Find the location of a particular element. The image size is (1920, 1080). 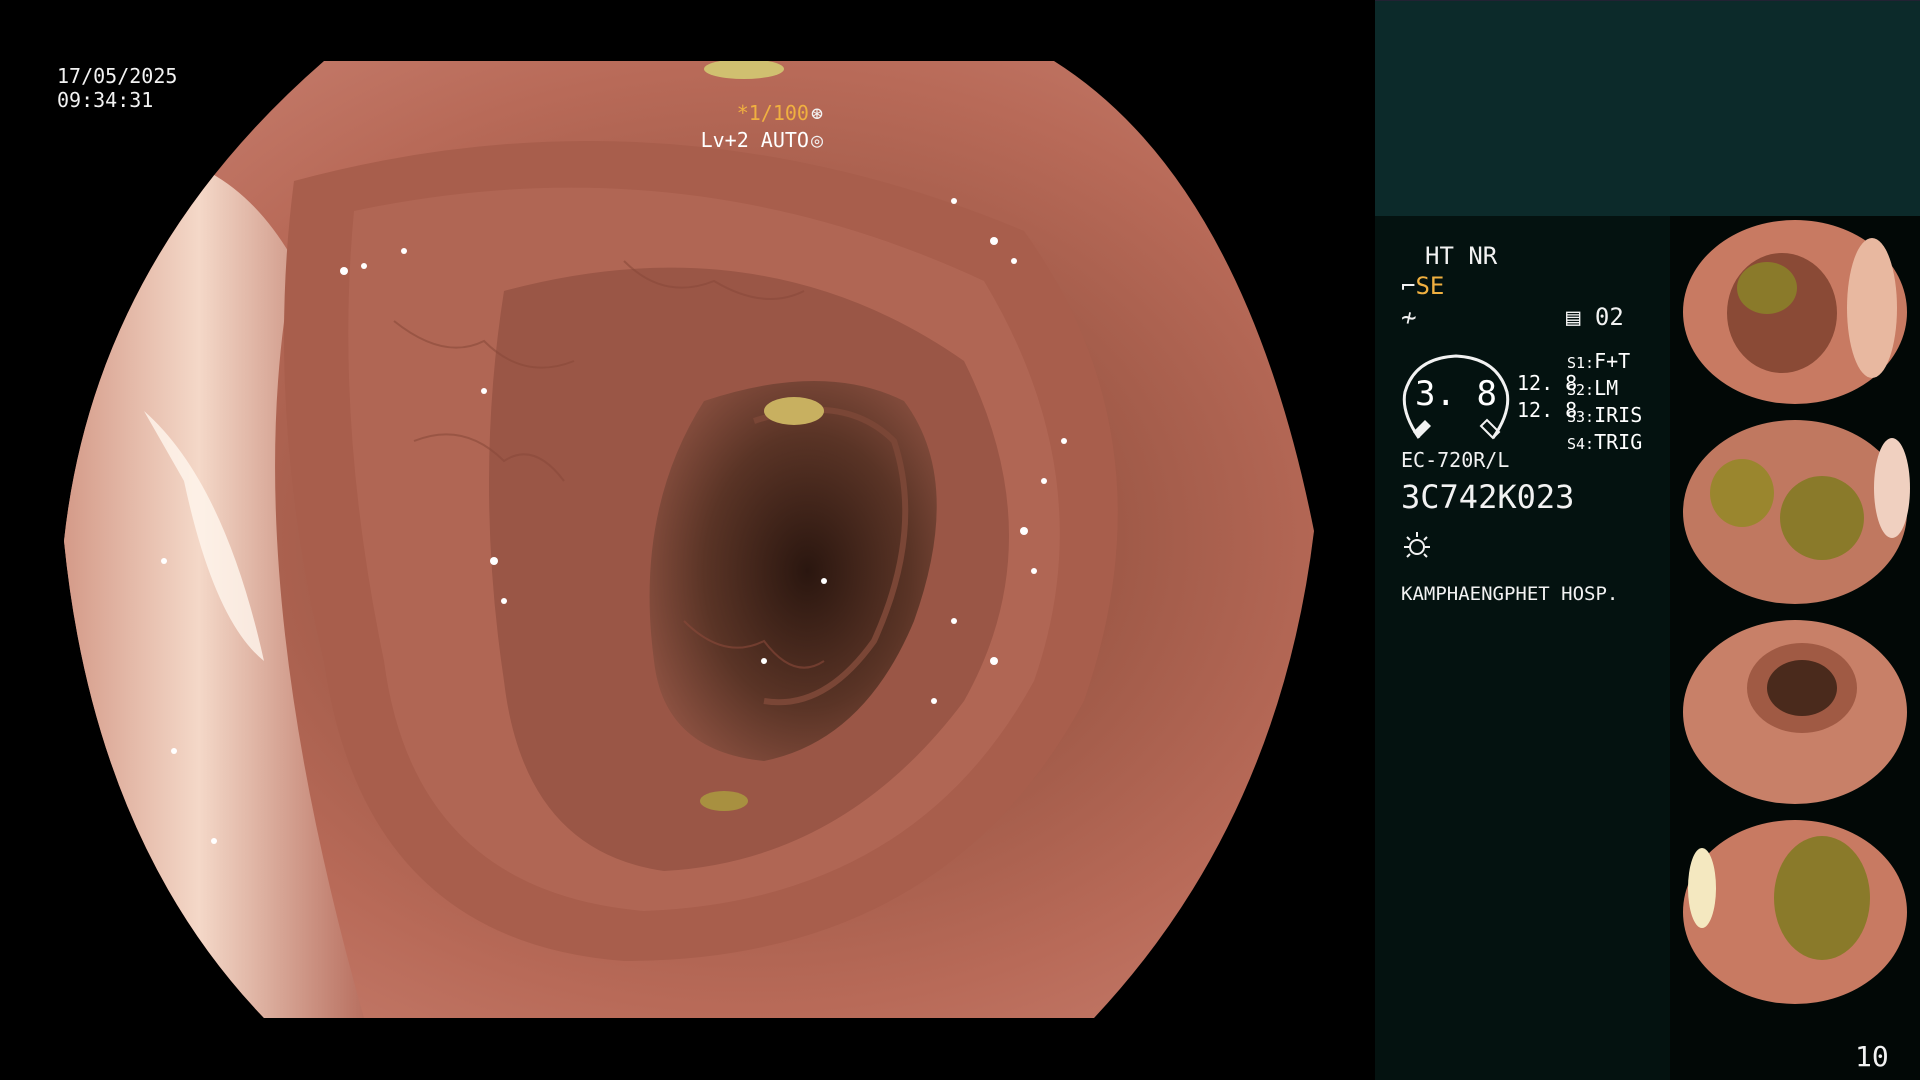

structure-enhance-icon: ⌐ is located at coordinates (1408, 286).